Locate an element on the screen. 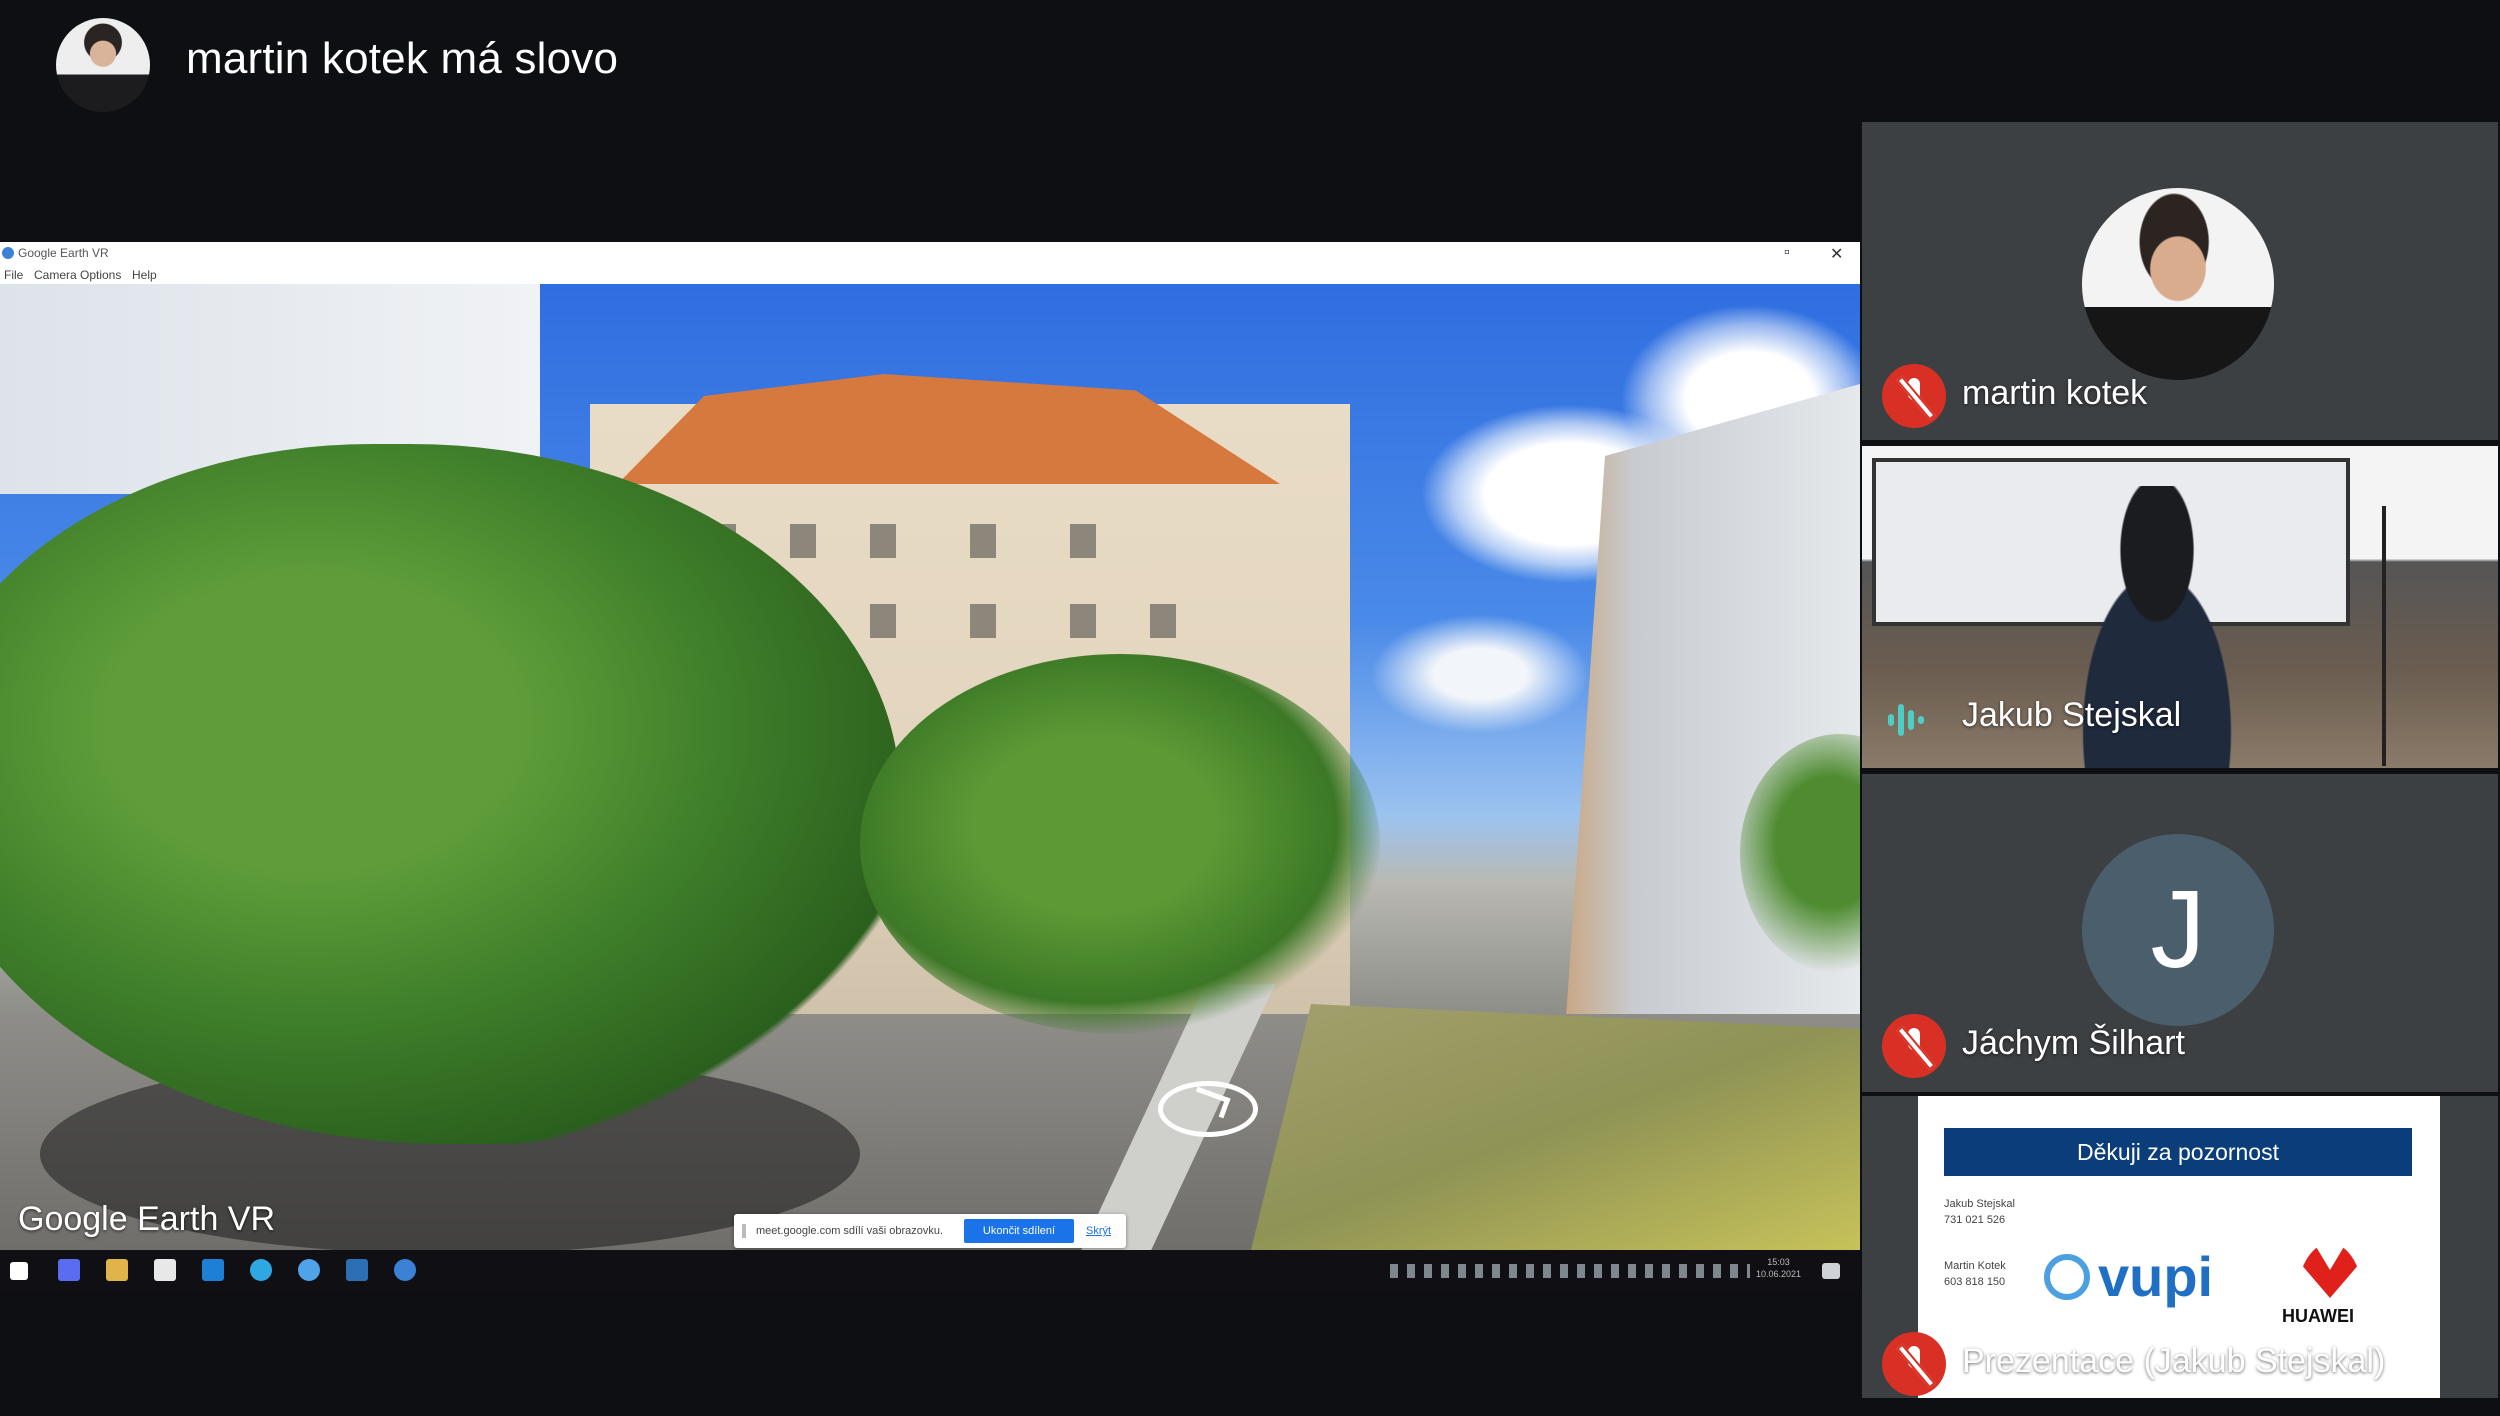  speaker-title: martin kotek má slovo is located at coordinates (402, 58).